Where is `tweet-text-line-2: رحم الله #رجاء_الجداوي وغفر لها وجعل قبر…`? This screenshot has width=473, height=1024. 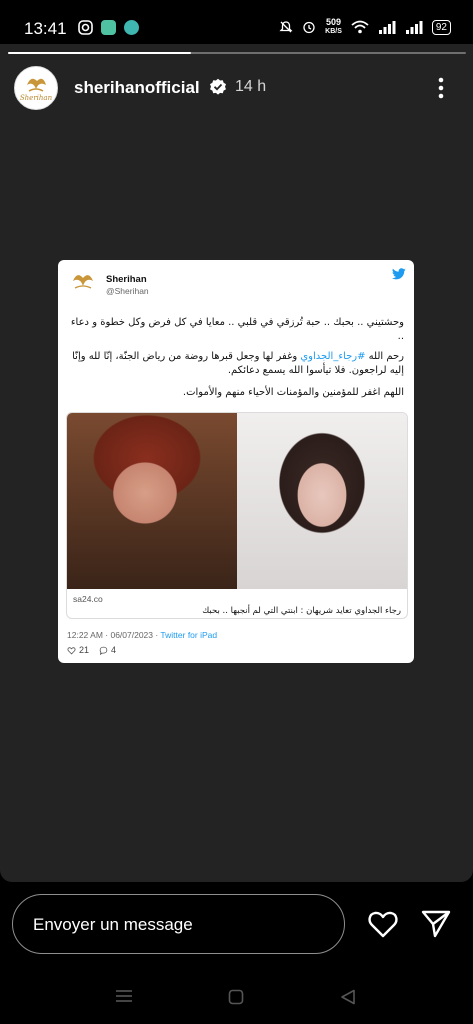 tweet-text-line-2: رحم الله #رجاء_الجداوي وغفر لها وجعل قبر… is located at coordinates (236, 364).